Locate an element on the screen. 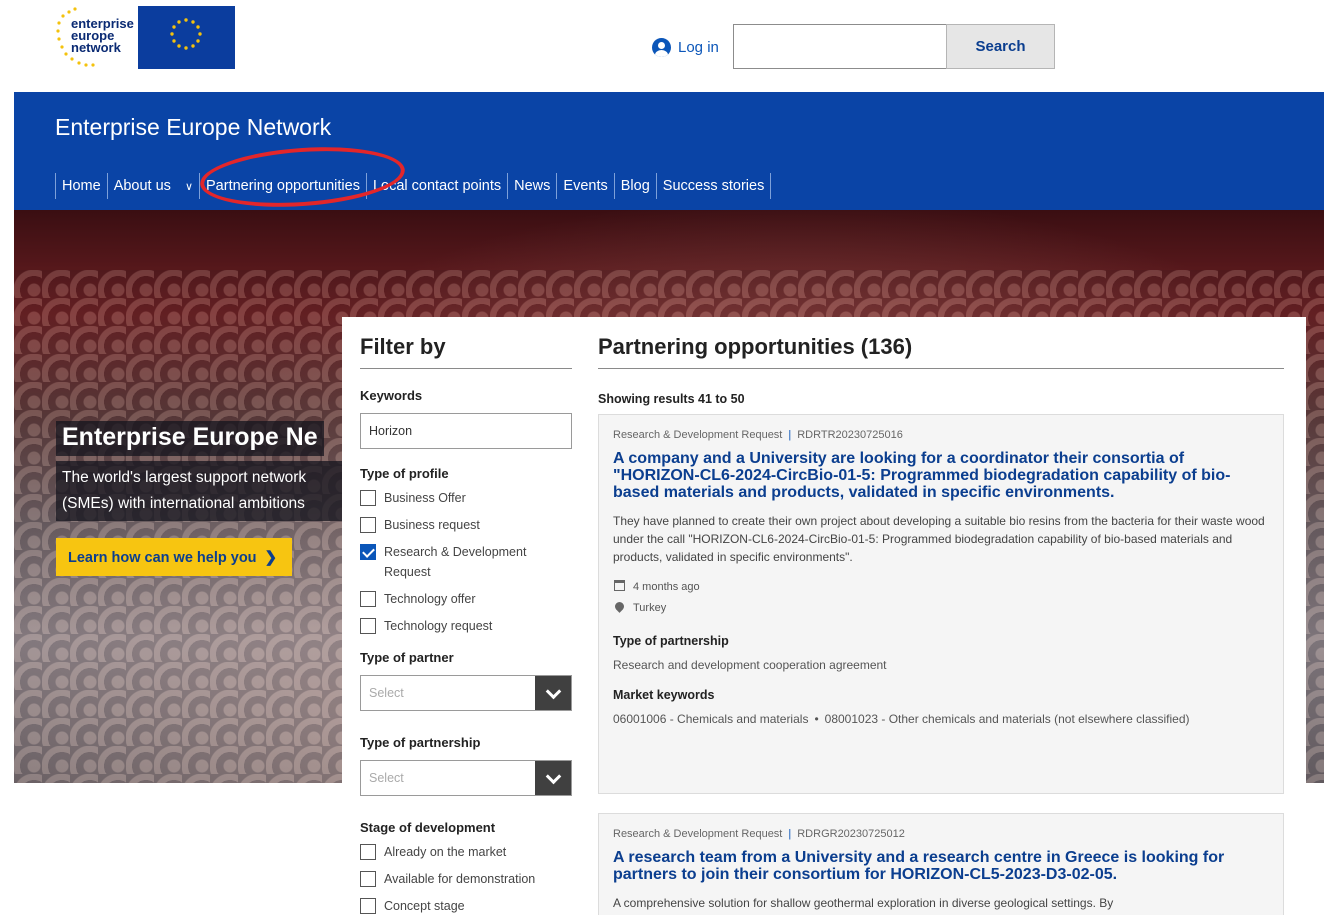 This screenshot has width=1332, height=915. location-pin-icon is located at coordinates (619, 607).